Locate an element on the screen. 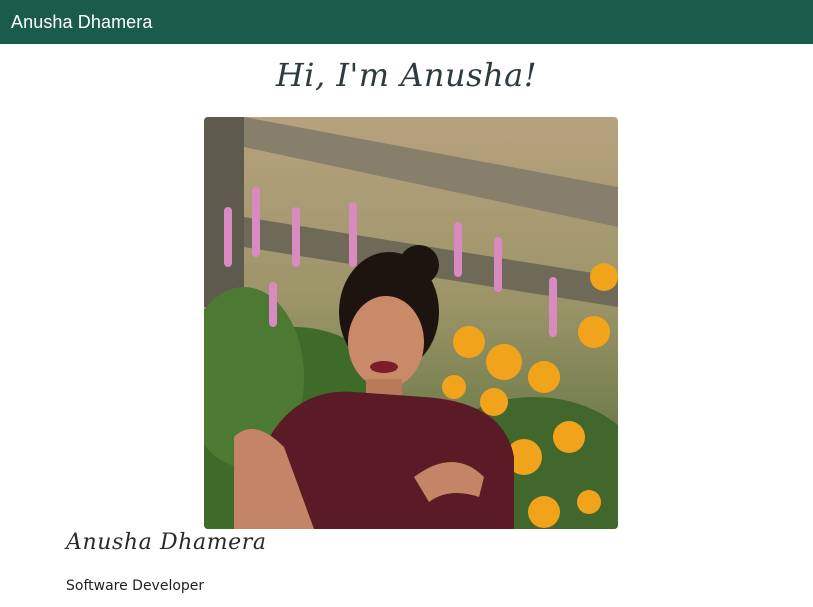 The width and height of the screenshot is (813, 607). profile-name: Anusha Dhamera is located at coordinates (166, 542).